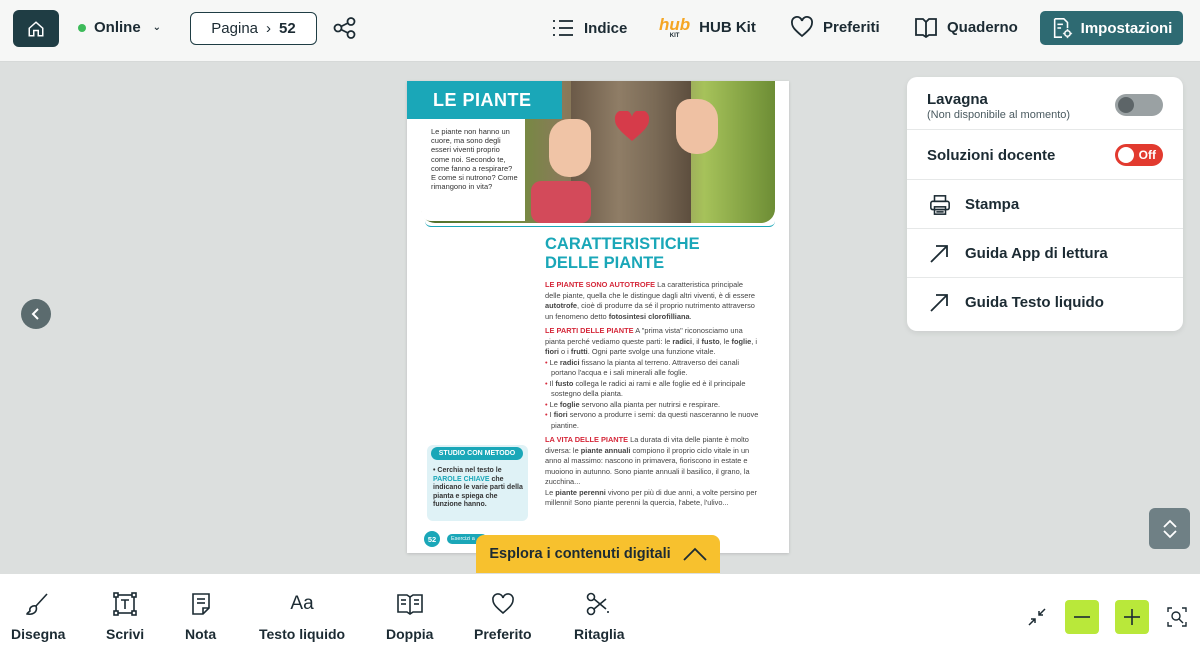 The width and height of the screenshot is (1200, 657). I want to click on previous-page-button, so click(36, 314).